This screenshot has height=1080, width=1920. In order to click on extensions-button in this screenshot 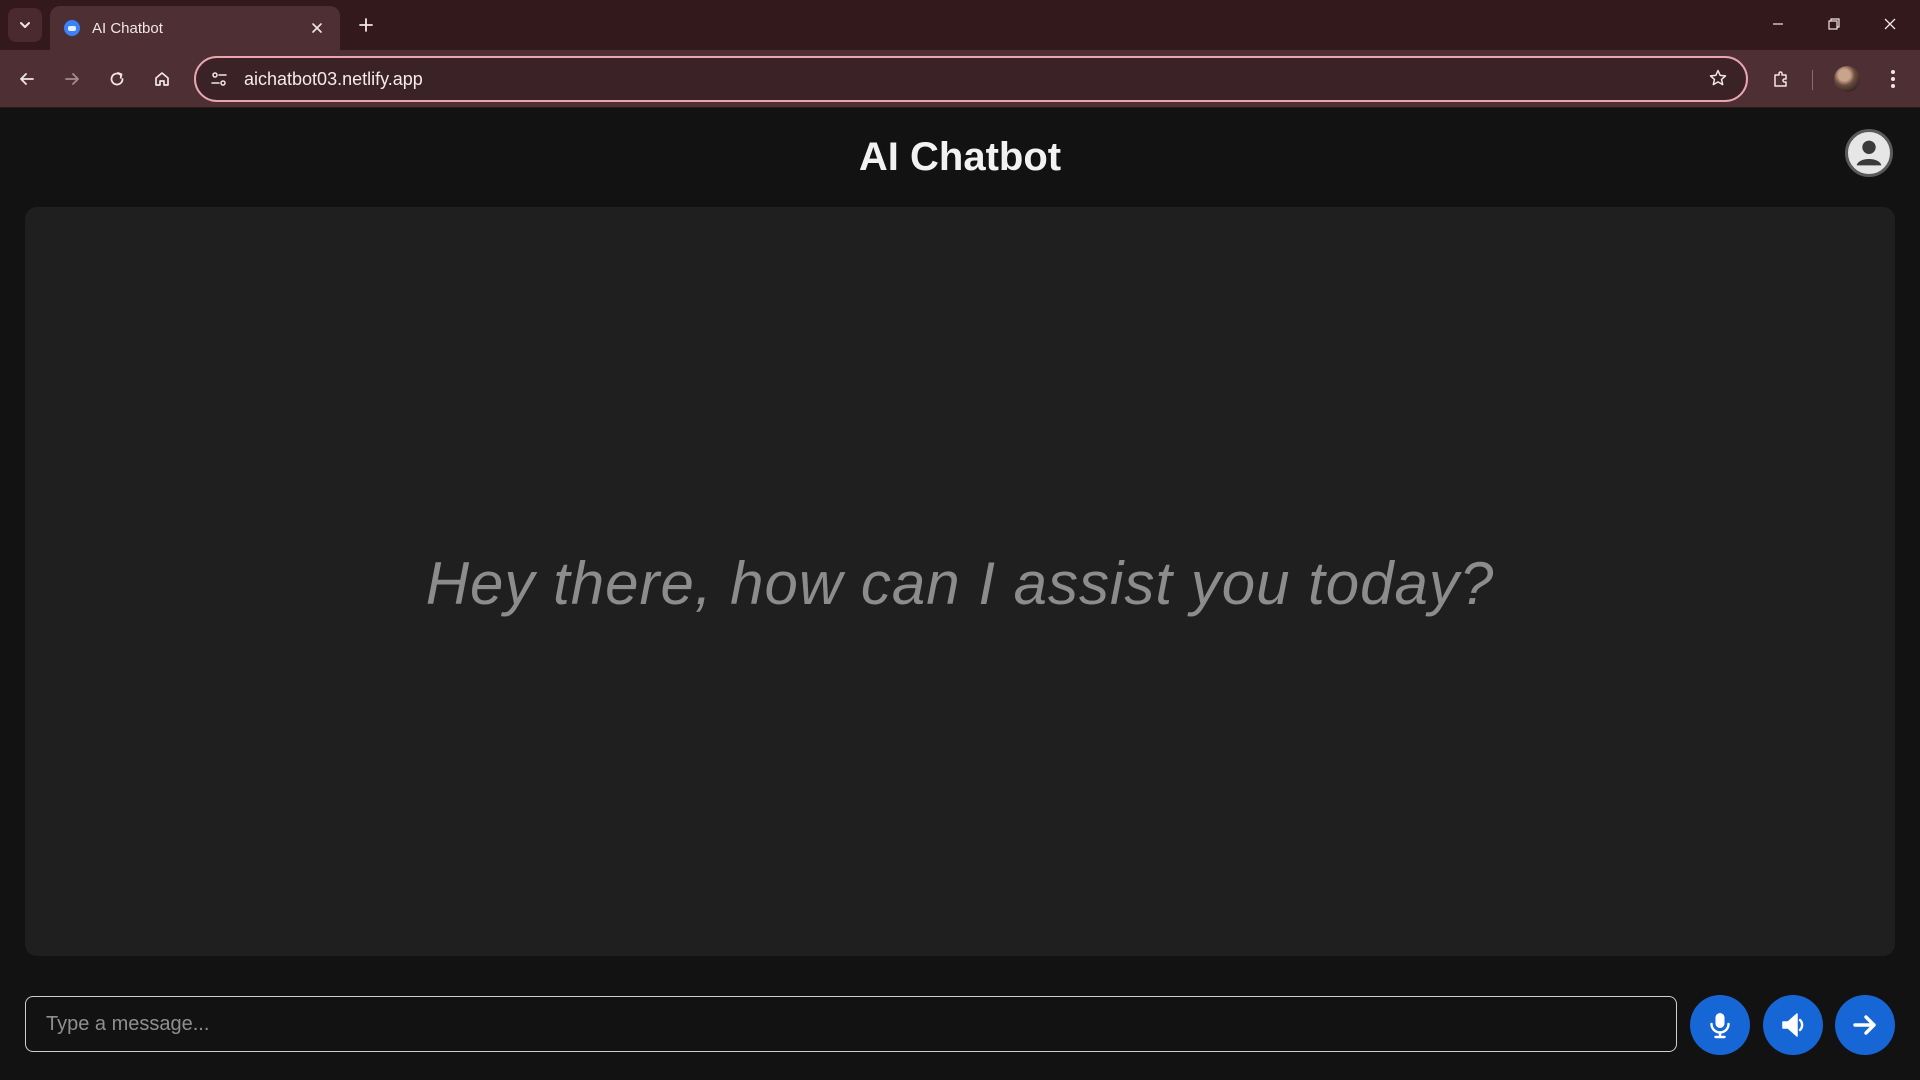, I will do `click(1781, 79)`.